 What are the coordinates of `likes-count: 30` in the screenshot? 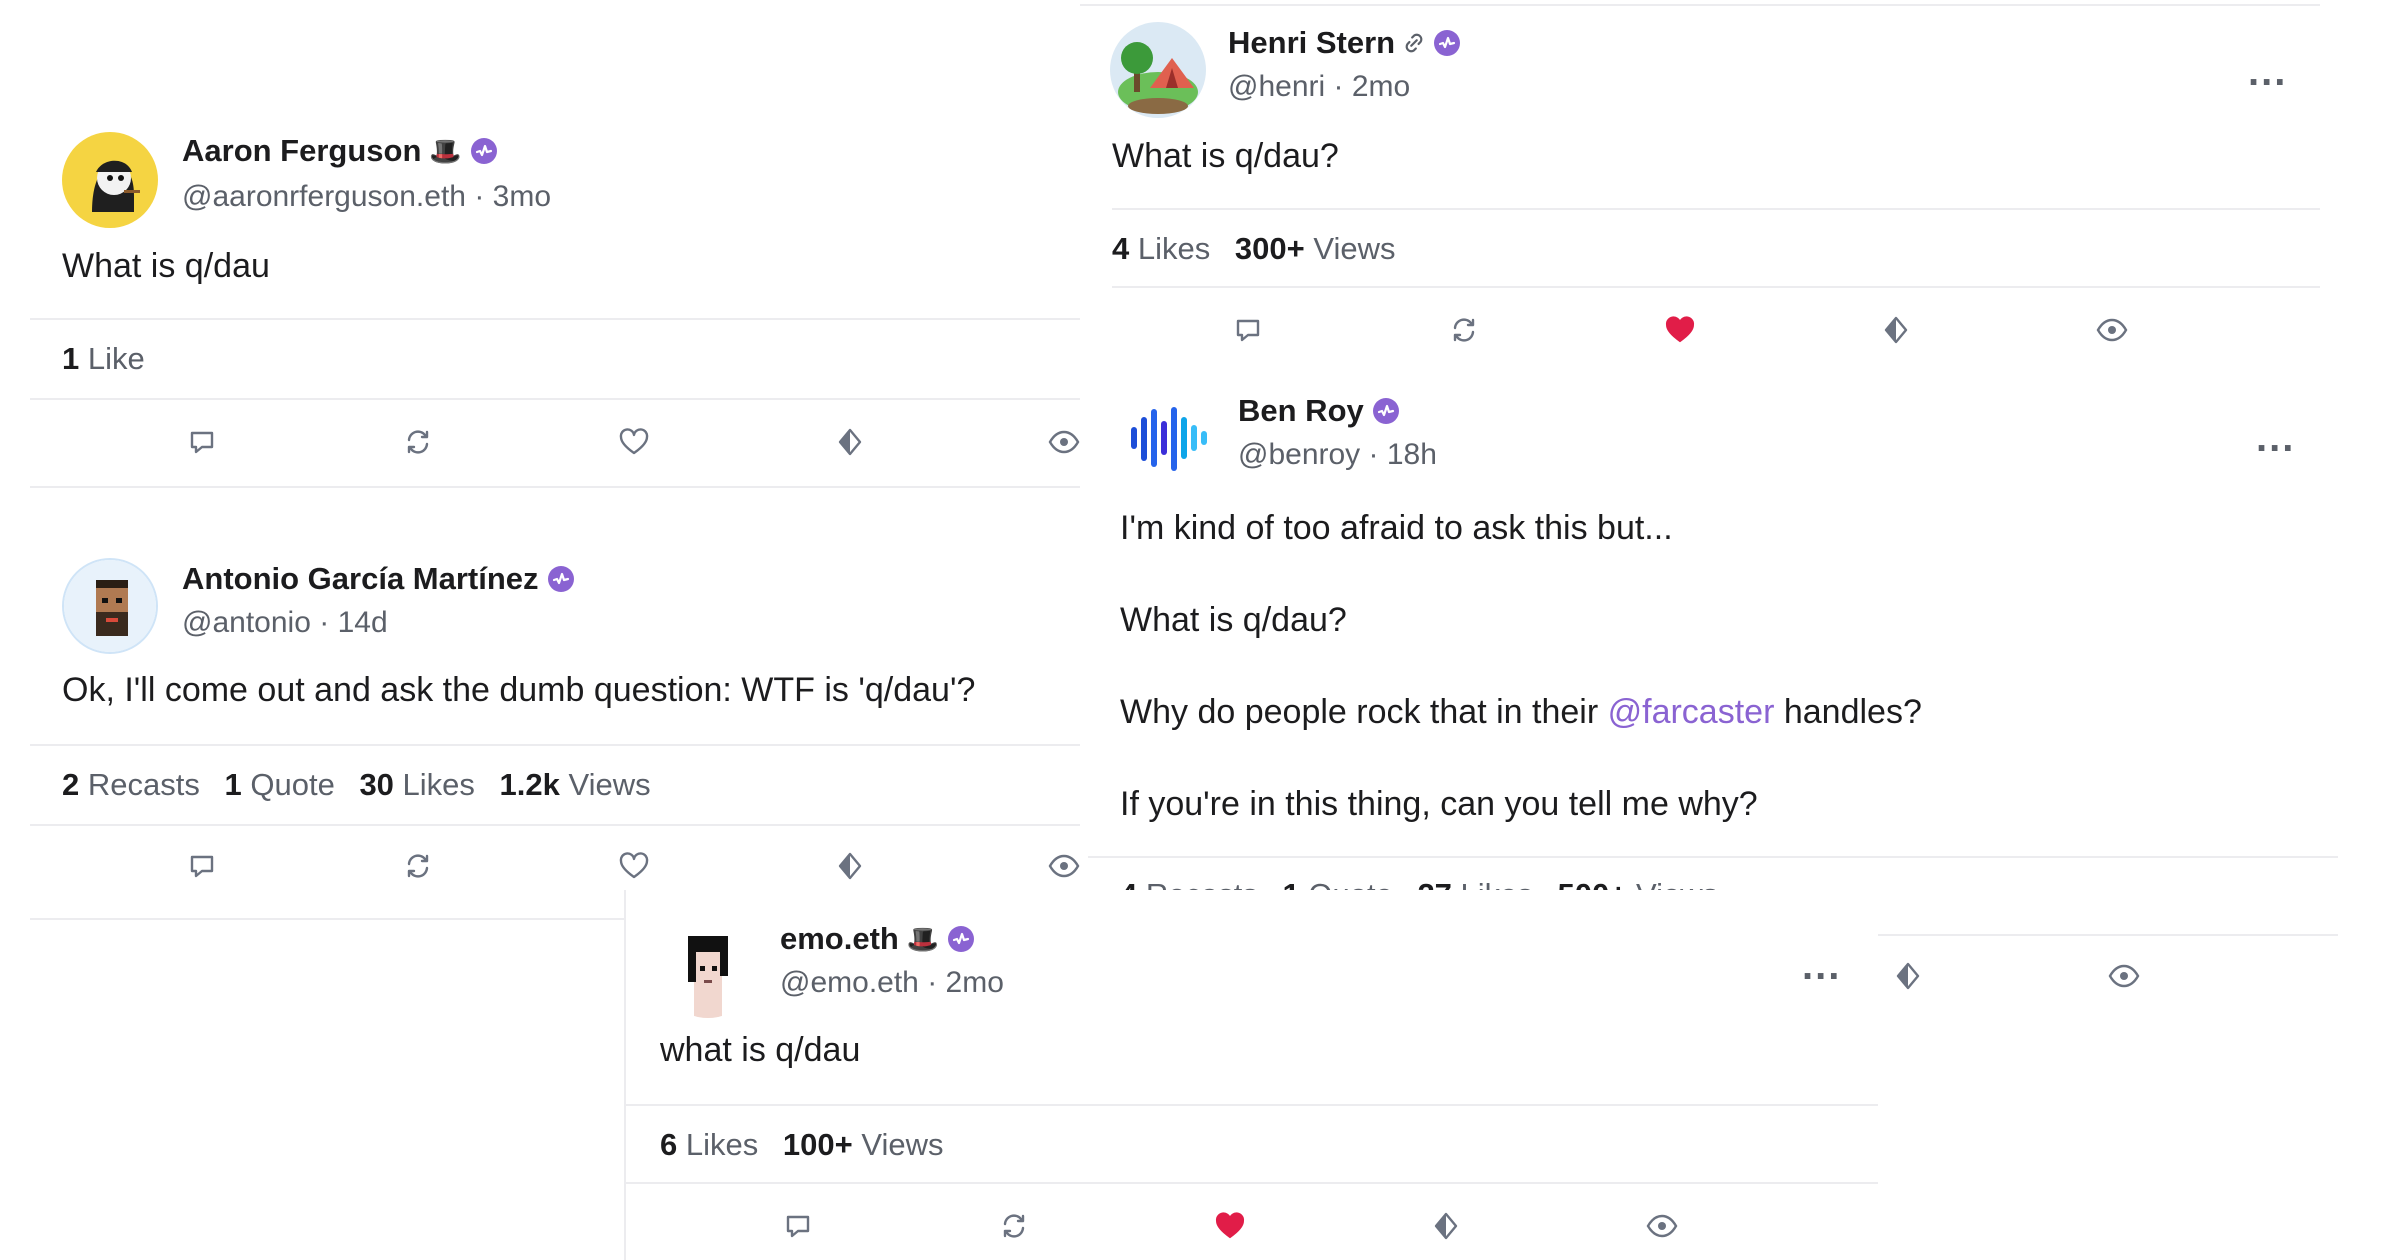 It's located at (376, 784).